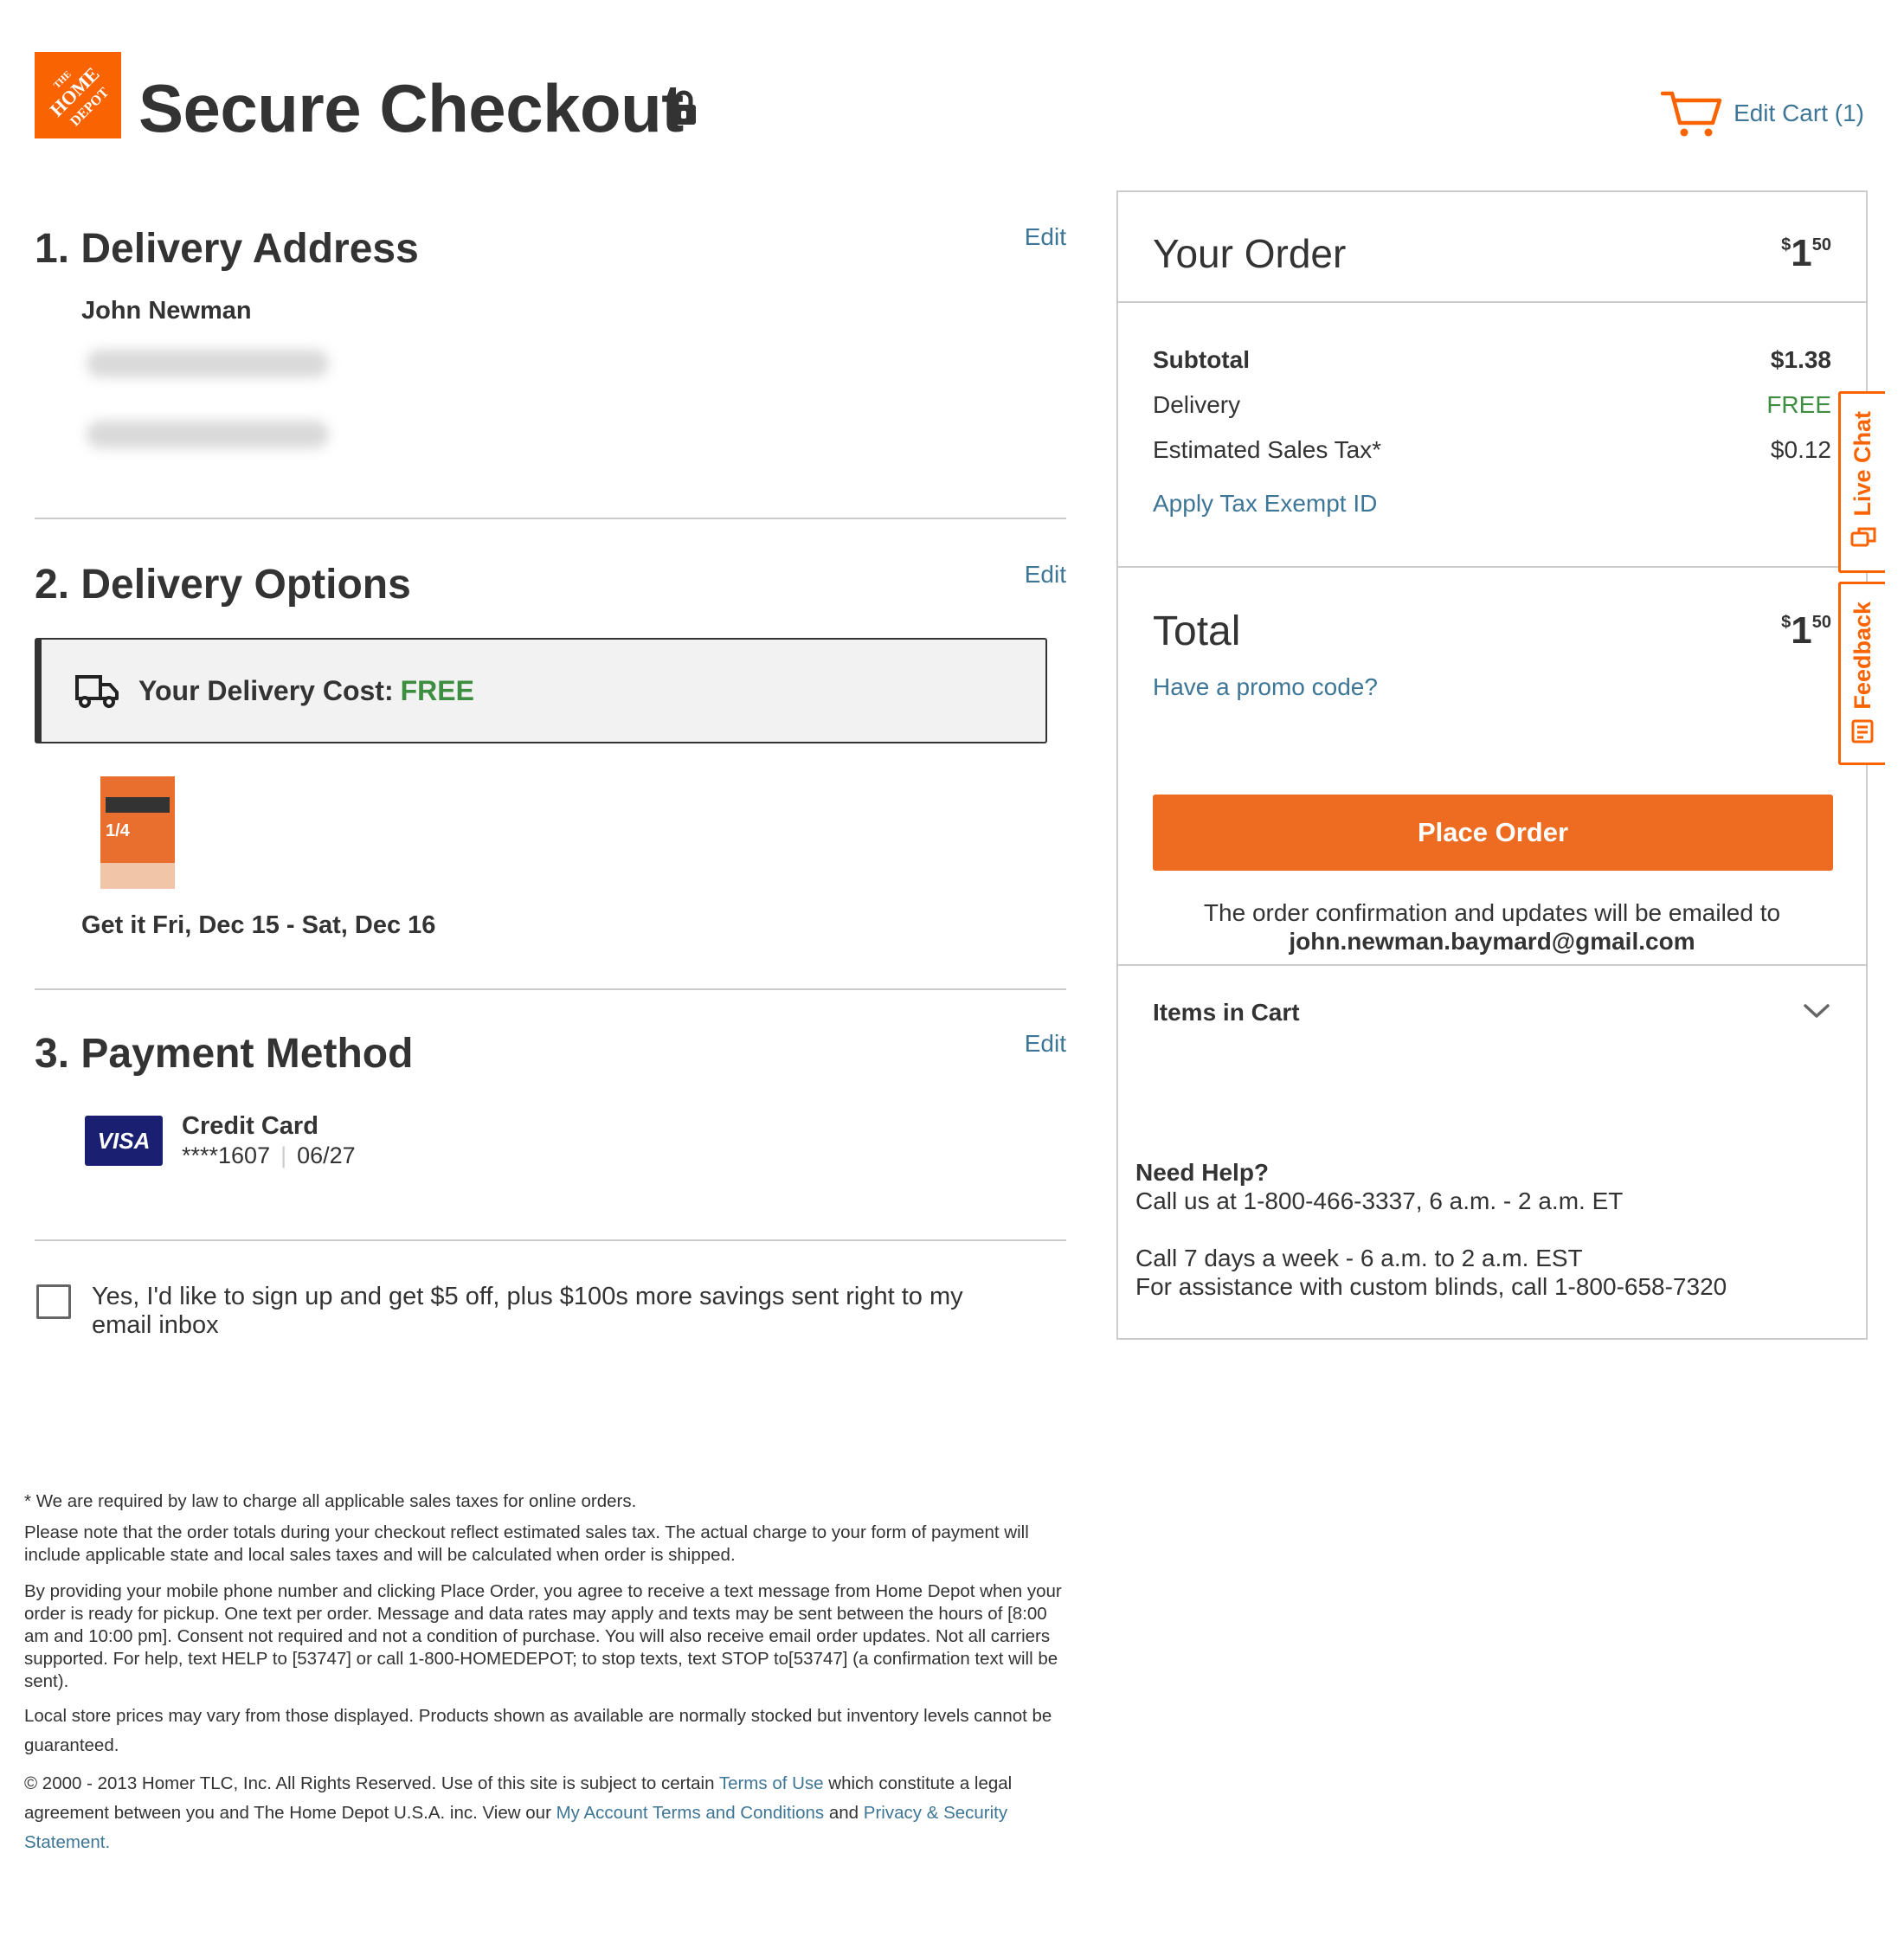 This screenshot has width=1904, height=1937. I want to click on lock-icon, so click(684, 108).